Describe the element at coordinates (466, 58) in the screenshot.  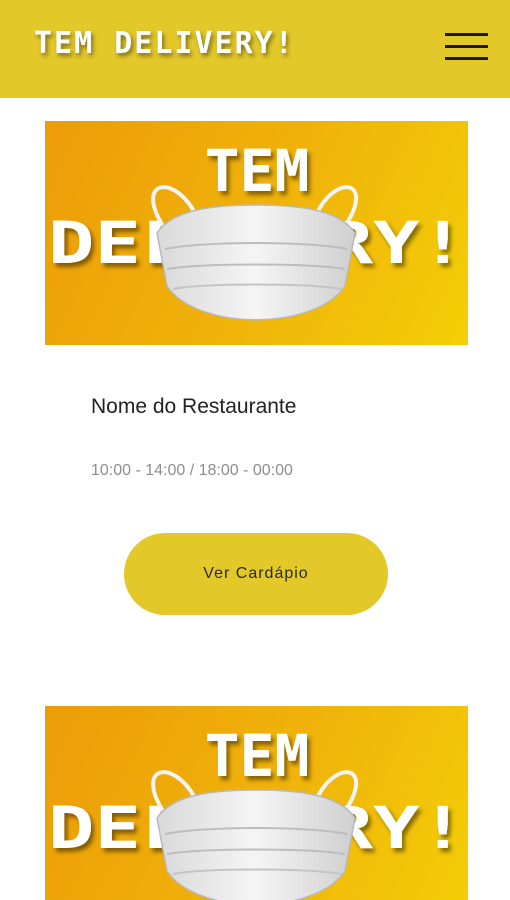
I see `menu-bar-bottom` at that location.